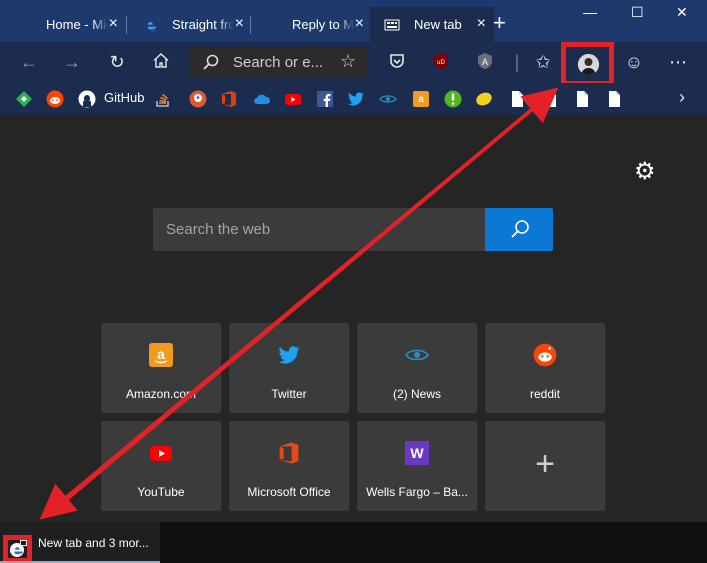  What do you see at coordinates (319, 229) in the screenshot?
I see `web-search-input: Search the web` at bounding box center [319, 229].